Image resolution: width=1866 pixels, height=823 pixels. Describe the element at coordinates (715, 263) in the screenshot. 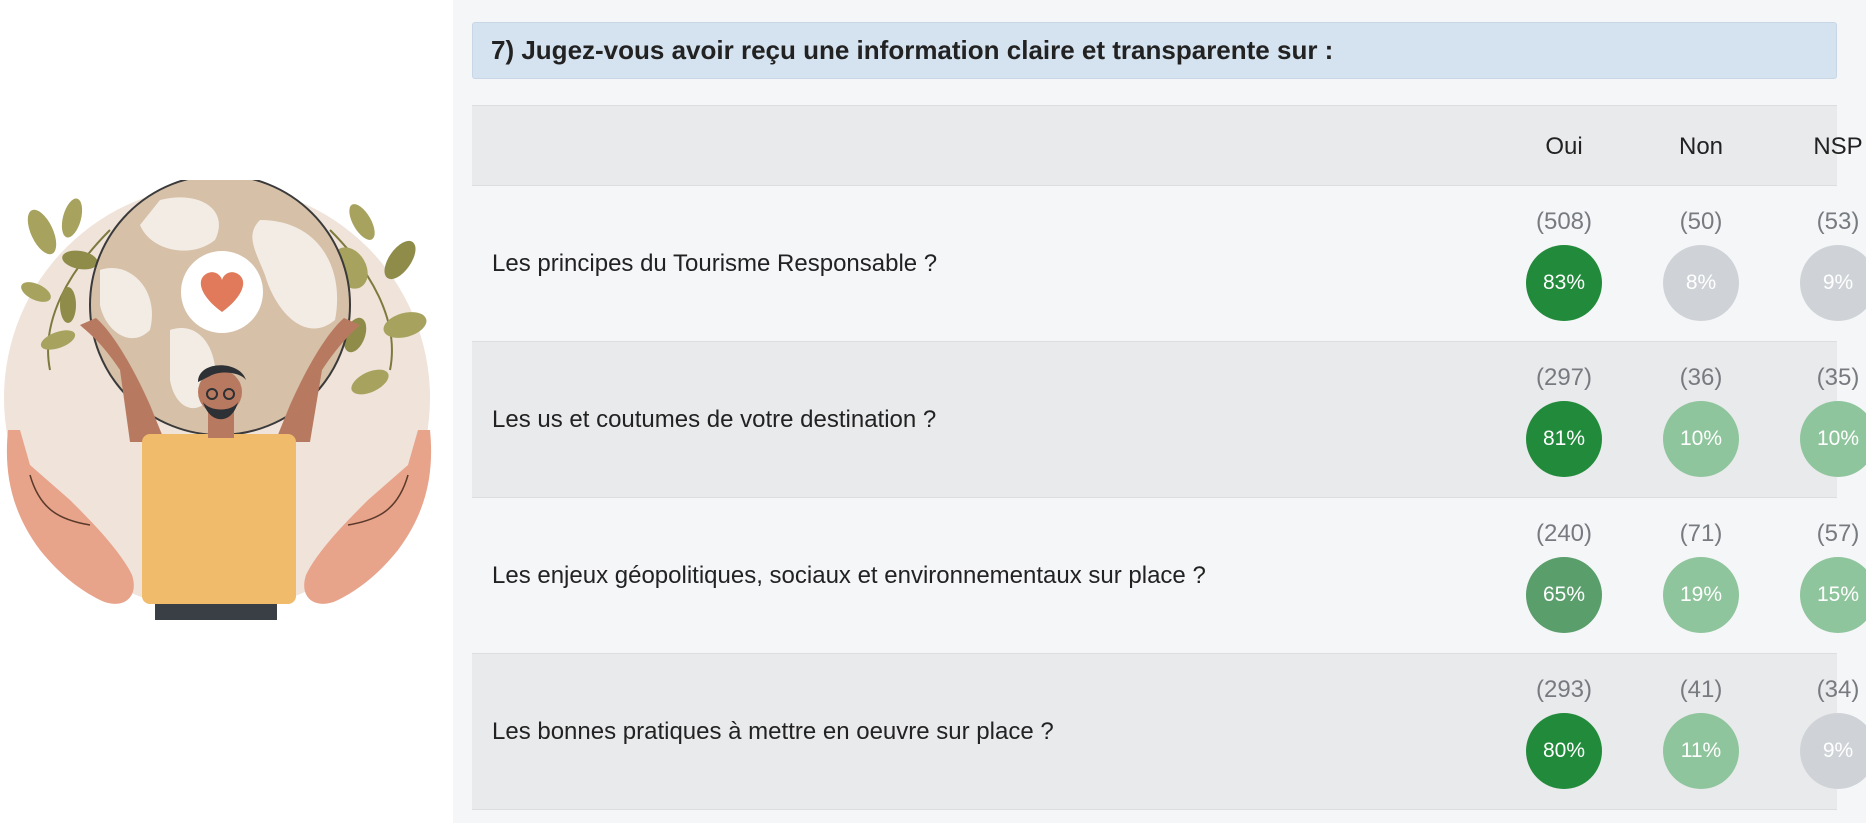

I see `row-label: Les principes du Tourisme Responsable ?` at that location.